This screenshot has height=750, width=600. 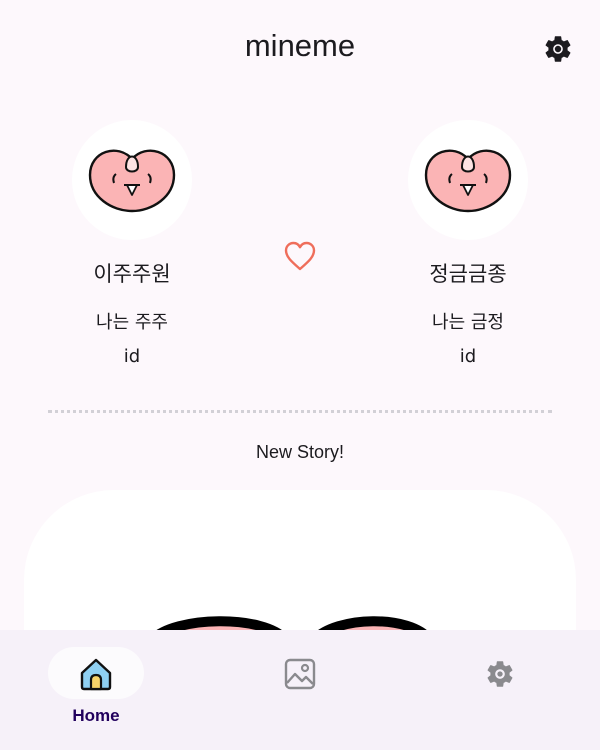 I want to click on settings-button, so click(x=558, y=49).